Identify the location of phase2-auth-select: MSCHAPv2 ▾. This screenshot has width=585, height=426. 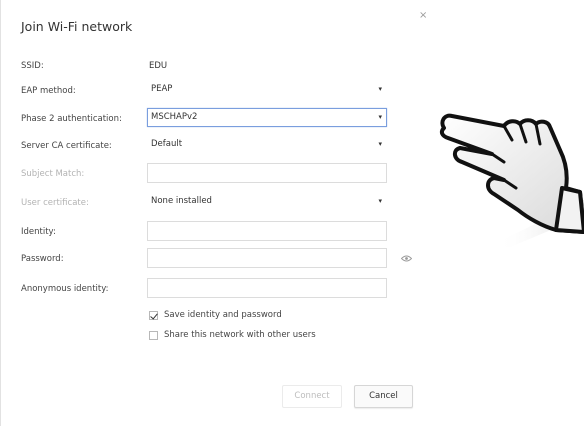
(267, 117).